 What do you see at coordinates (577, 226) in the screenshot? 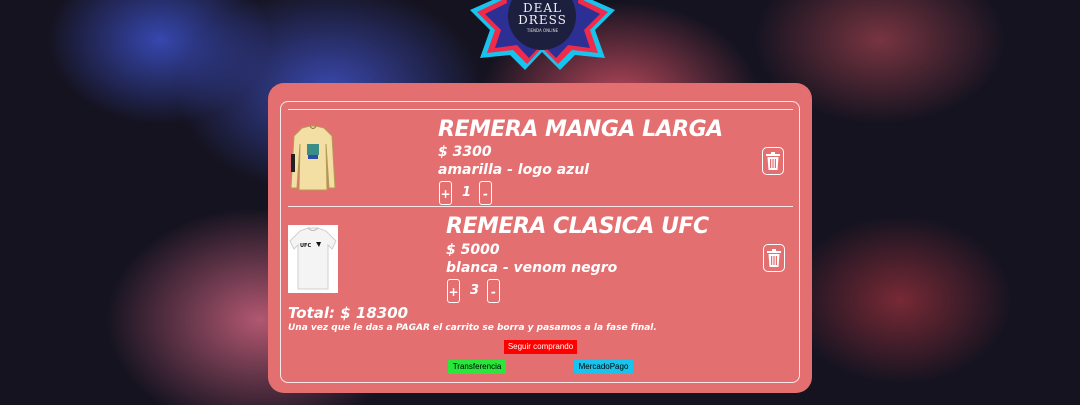
I see `product-title: REMERA CLASICA UFC` at bounding box center [577, 226].